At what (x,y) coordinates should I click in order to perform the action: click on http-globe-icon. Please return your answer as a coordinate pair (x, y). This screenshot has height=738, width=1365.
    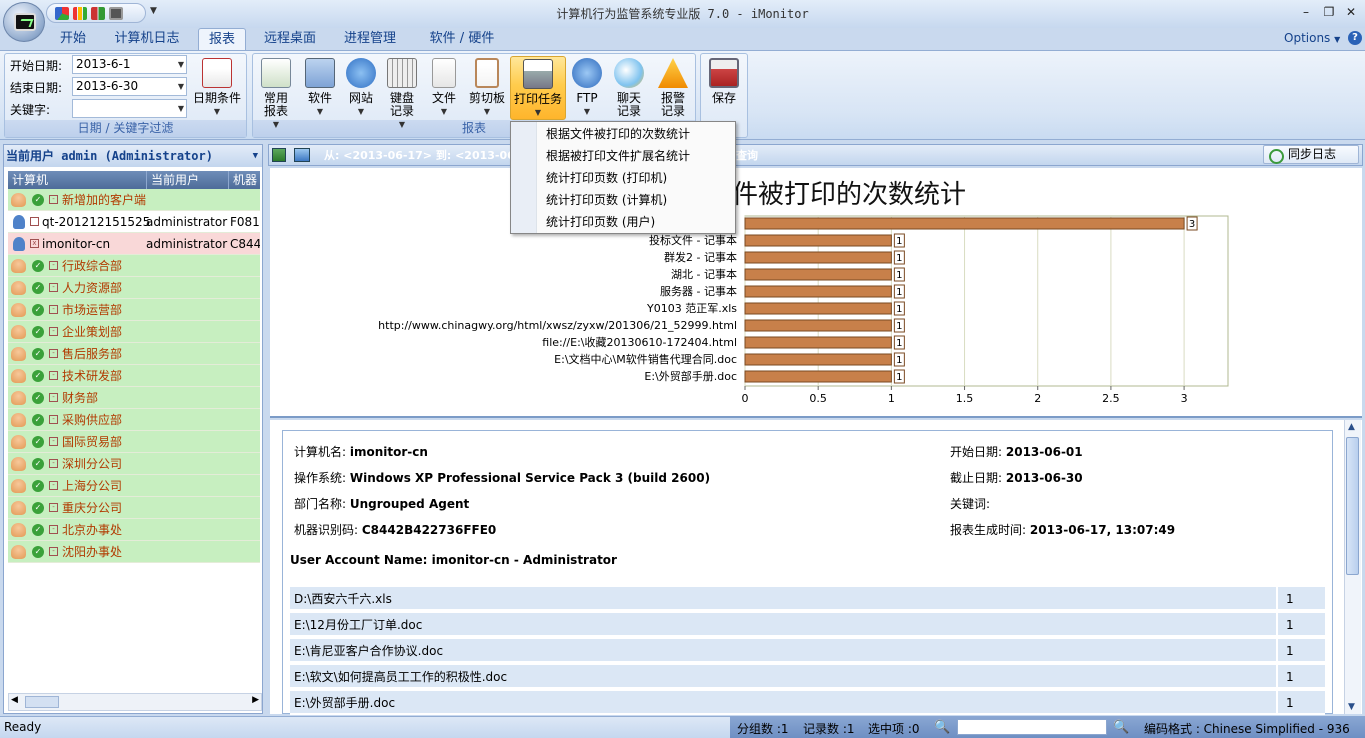
    Looking at the image, I should click on (361, 73).